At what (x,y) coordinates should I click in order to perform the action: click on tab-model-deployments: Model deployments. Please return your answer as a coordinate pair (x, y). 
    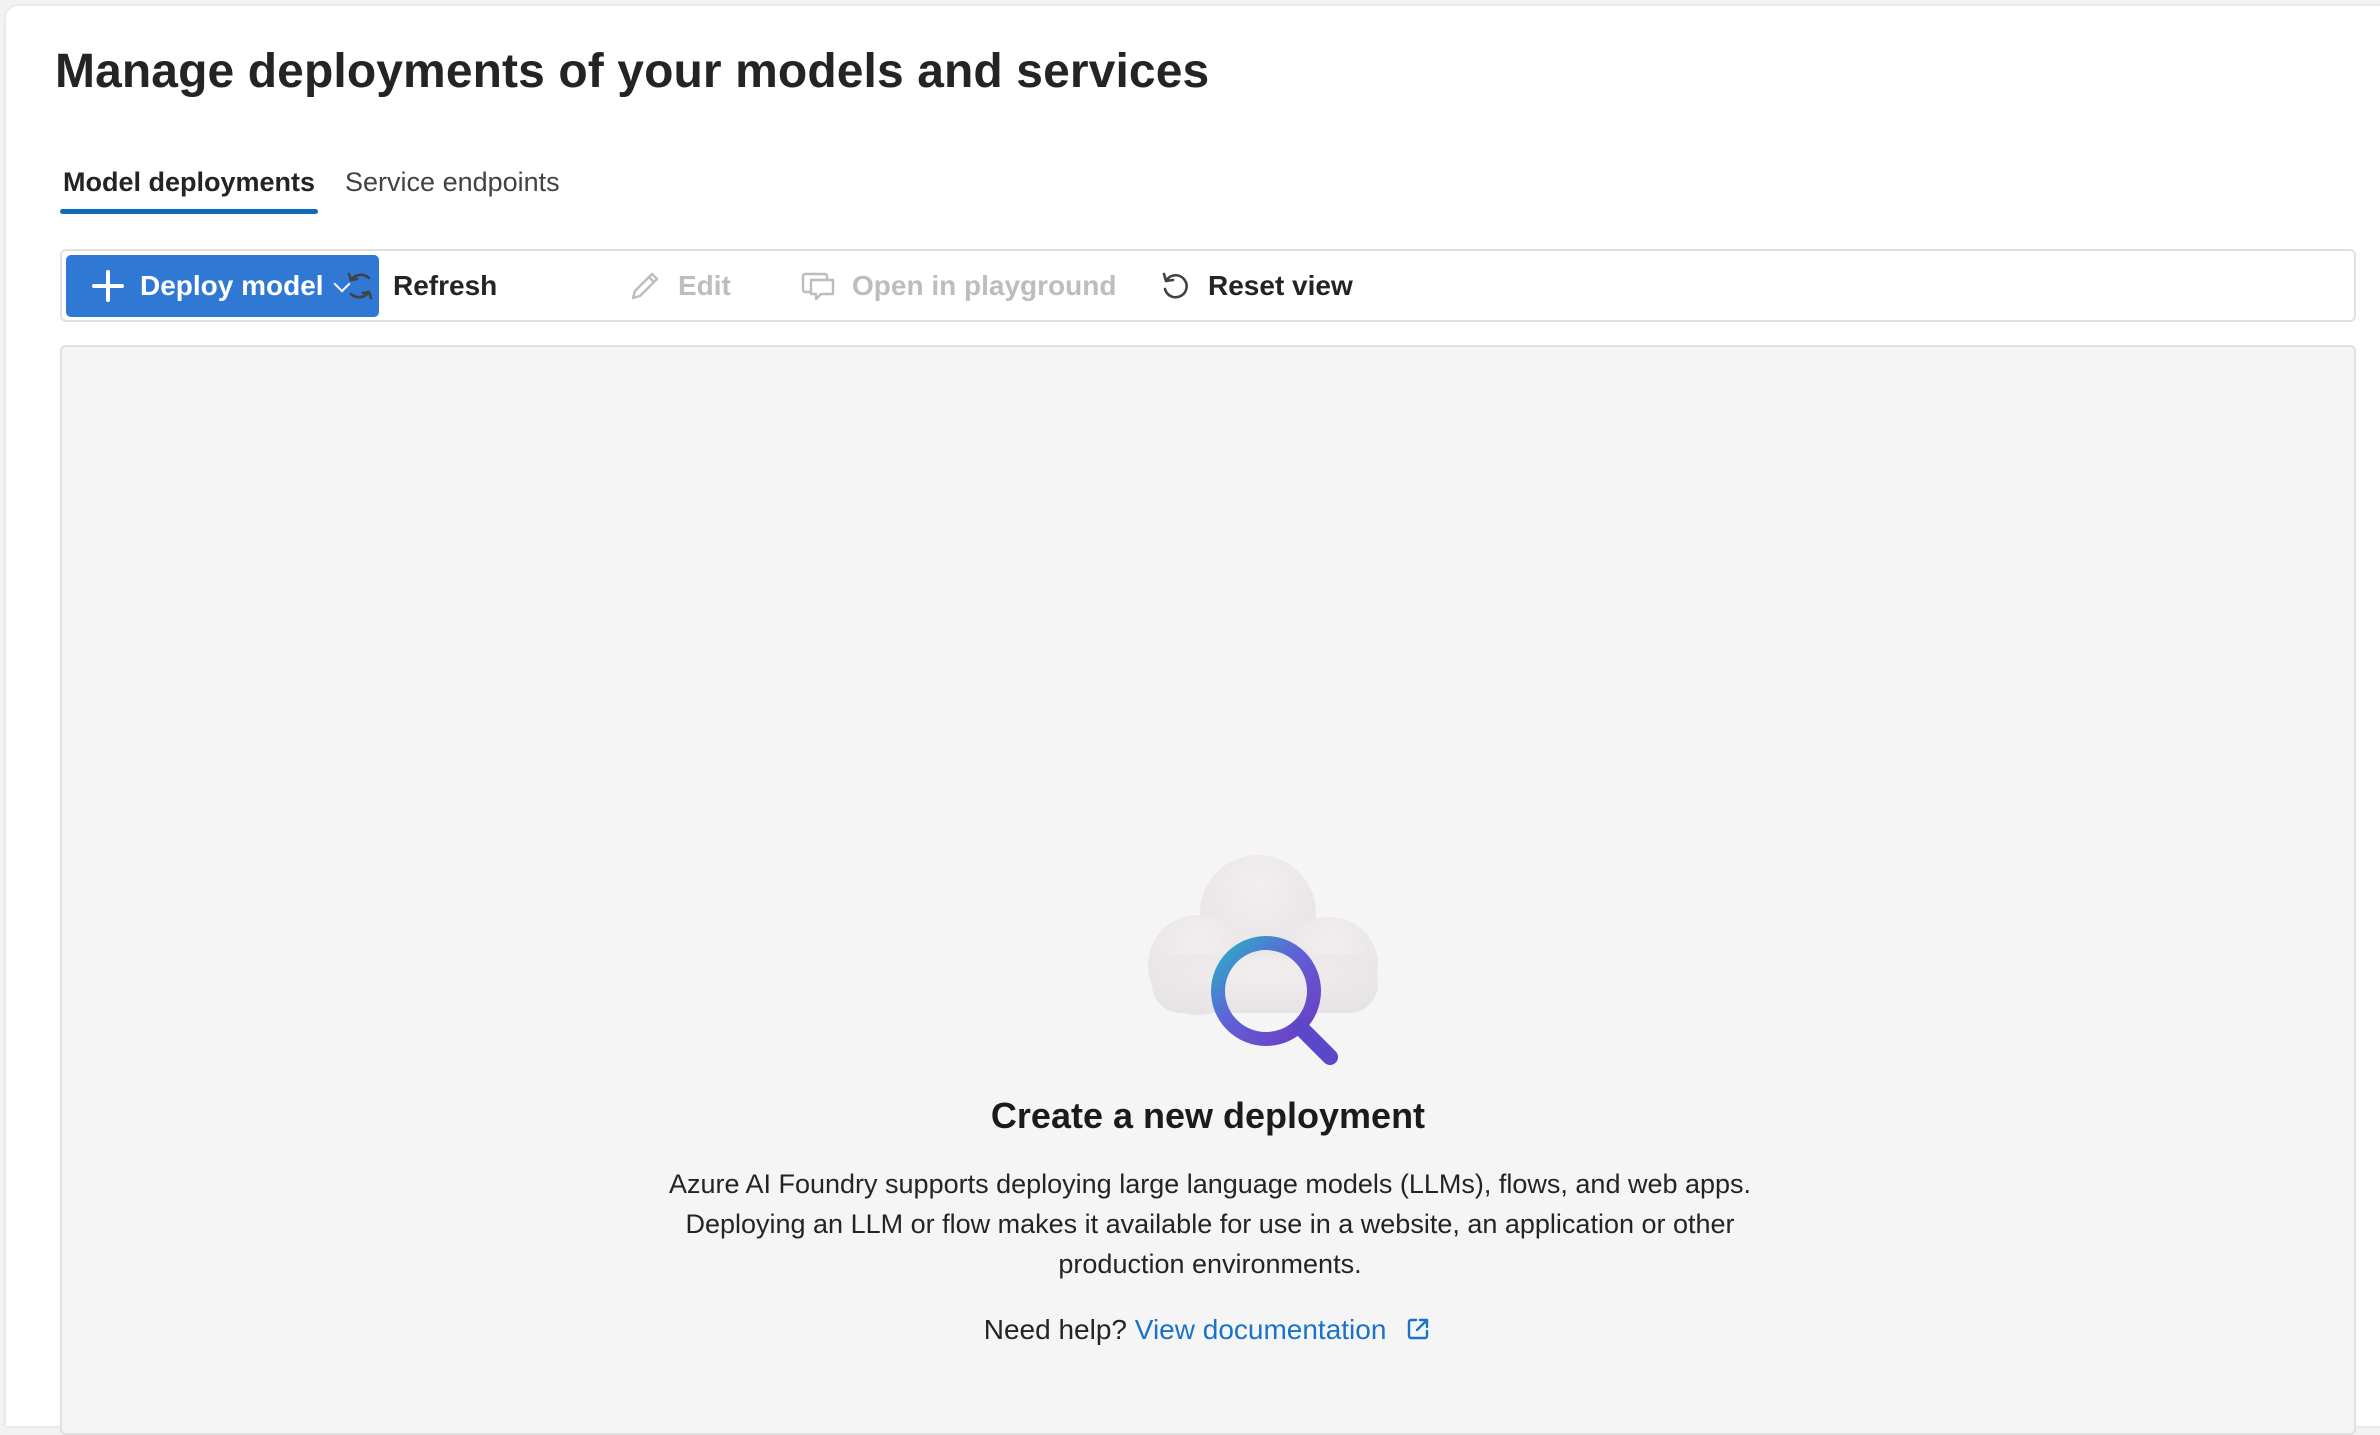
    Looking at the image, I should click on (189, 190).